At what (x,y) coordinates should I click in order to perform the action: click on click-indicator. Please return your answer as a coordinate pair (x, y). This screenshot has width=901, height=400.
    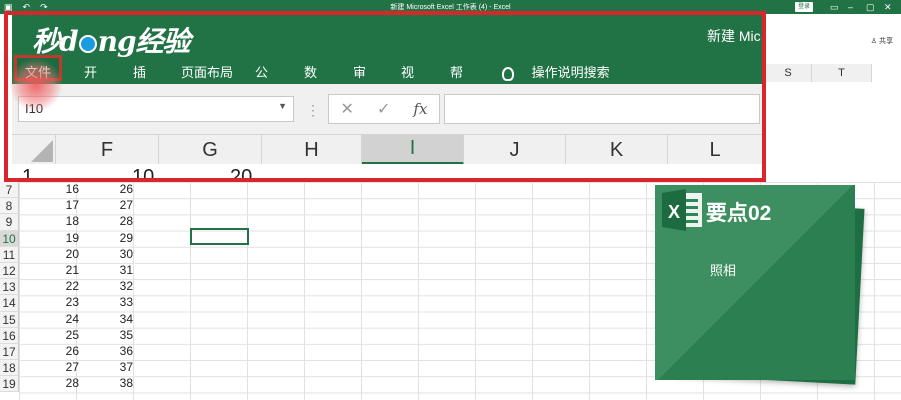
    Looking at the image, I should click on (36, 85).